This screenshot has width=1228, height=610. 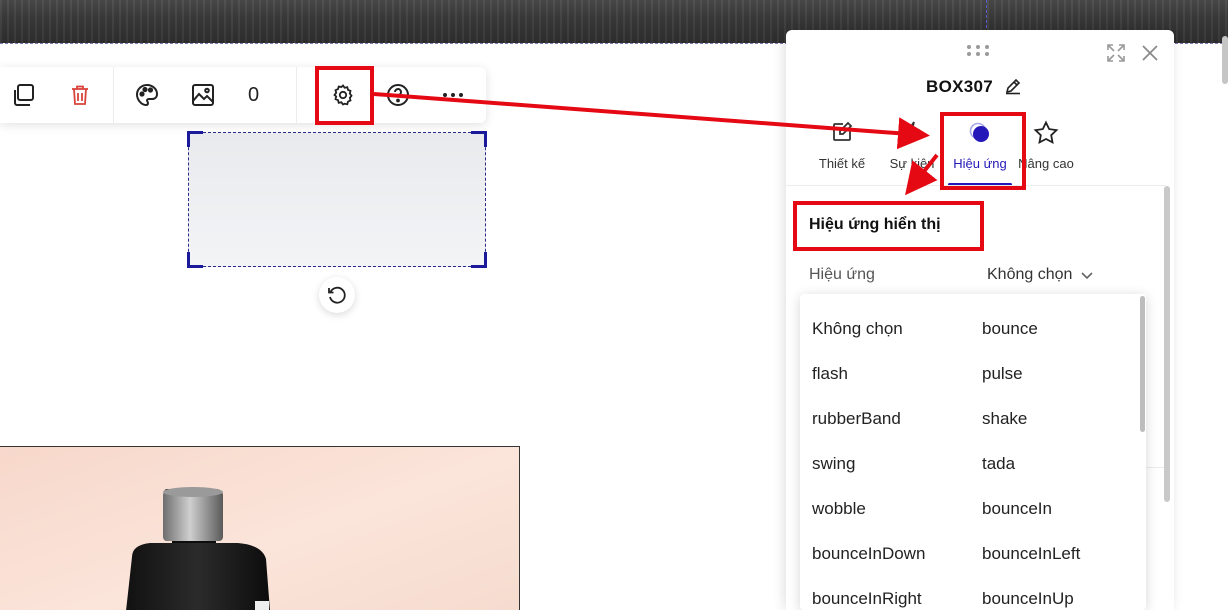 What do you see at coordinates (198, 548) in the screenshot?
I see `perfume-bottle-image` at bounding box center [198, 548].